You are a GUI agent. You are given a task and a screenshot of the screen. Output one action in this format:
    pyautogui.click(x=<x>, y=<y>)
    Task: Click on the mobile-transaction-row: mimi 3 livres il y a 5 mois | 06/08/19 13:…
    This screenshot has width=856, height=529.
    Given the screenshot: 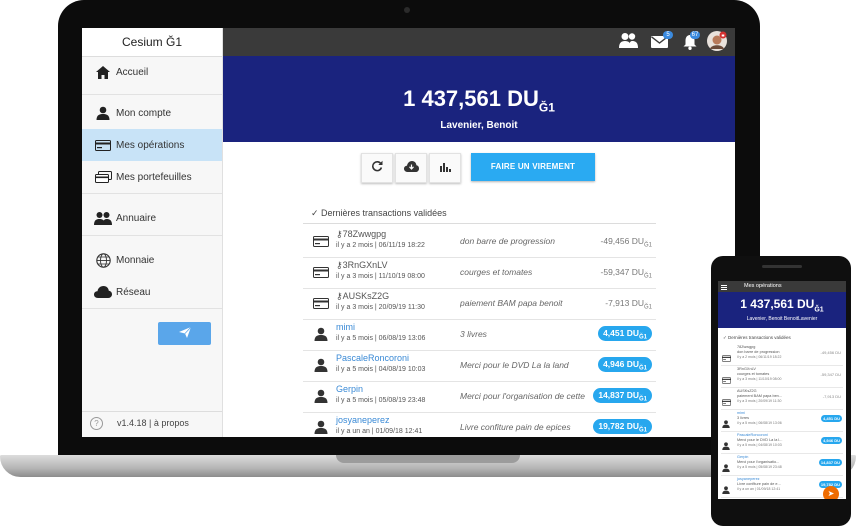 What is the action you would take?
    pyautogui.click(x=782, y=420)
    